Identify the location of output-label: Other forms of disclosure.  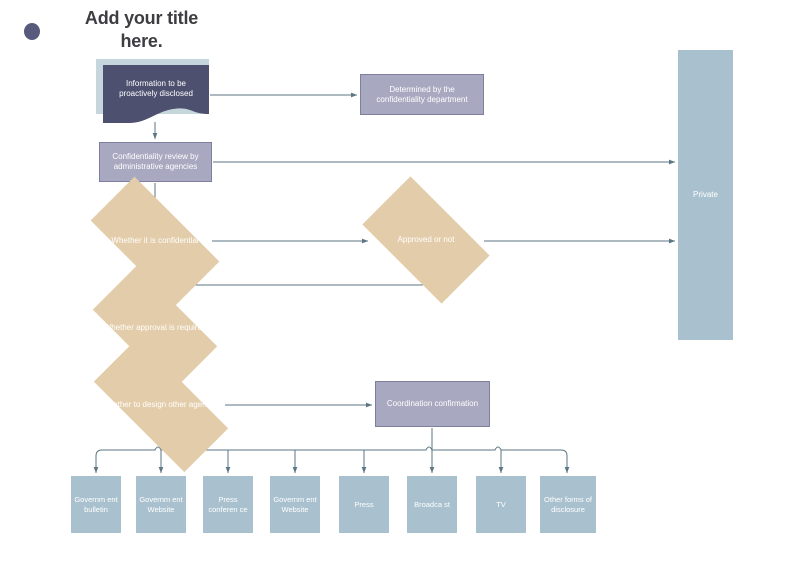
(568, 504).